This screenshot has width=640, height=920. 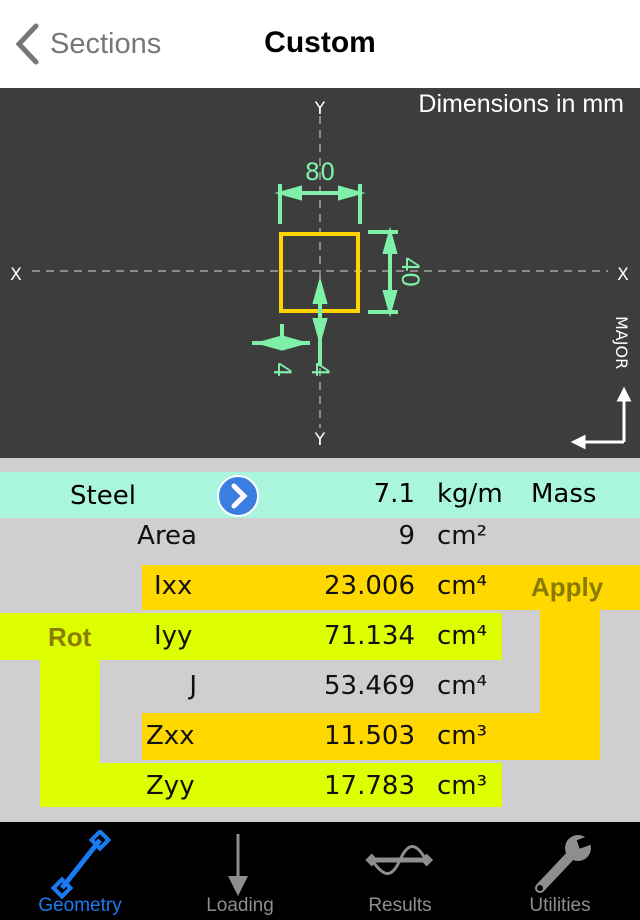 What do you see at coordinates (601, 418) in the screenshot?
I see `orientation-axes-icon` at bounding box center [601, 418].